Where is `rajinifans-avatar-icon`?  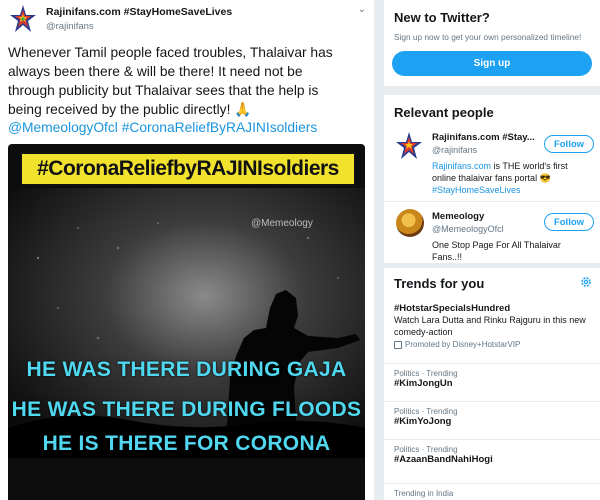 rajinifans-avatar-icon is located at coordinates (409, 146).